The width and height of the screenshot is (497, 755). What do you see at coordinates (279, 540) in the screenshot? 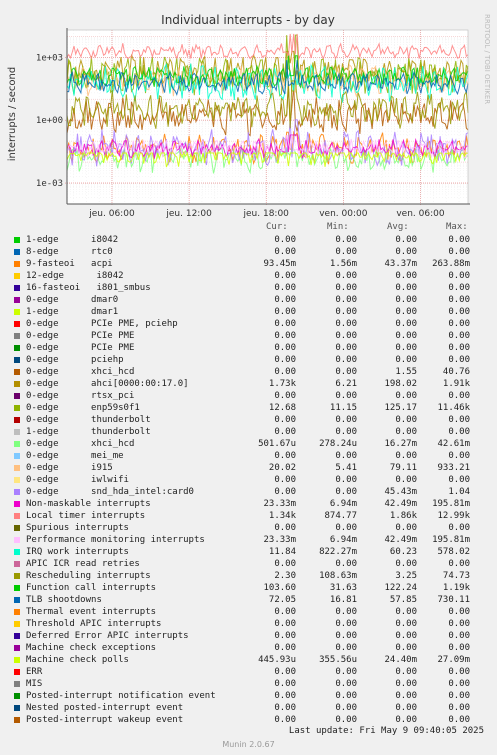
I see `series-cur-value: 23.33m` at bounding box center [279, 540].